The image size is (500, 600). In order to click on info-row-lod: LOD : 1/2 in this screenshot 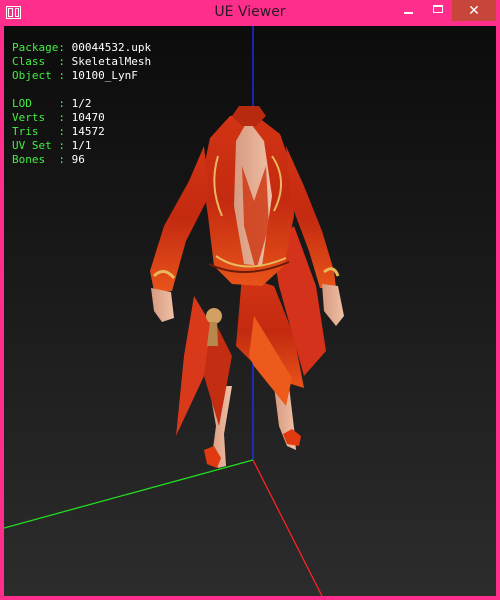, I will do `click(81, 104)`.